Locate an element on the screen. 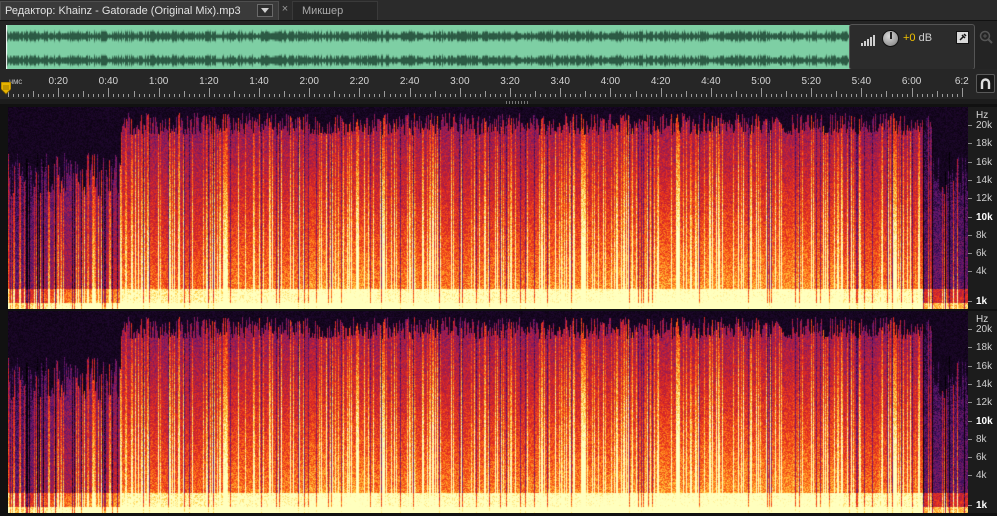 The width and height of the screenshot is (997, 516). time-tick-label: 3:20 is located at coordinates (510, 81).